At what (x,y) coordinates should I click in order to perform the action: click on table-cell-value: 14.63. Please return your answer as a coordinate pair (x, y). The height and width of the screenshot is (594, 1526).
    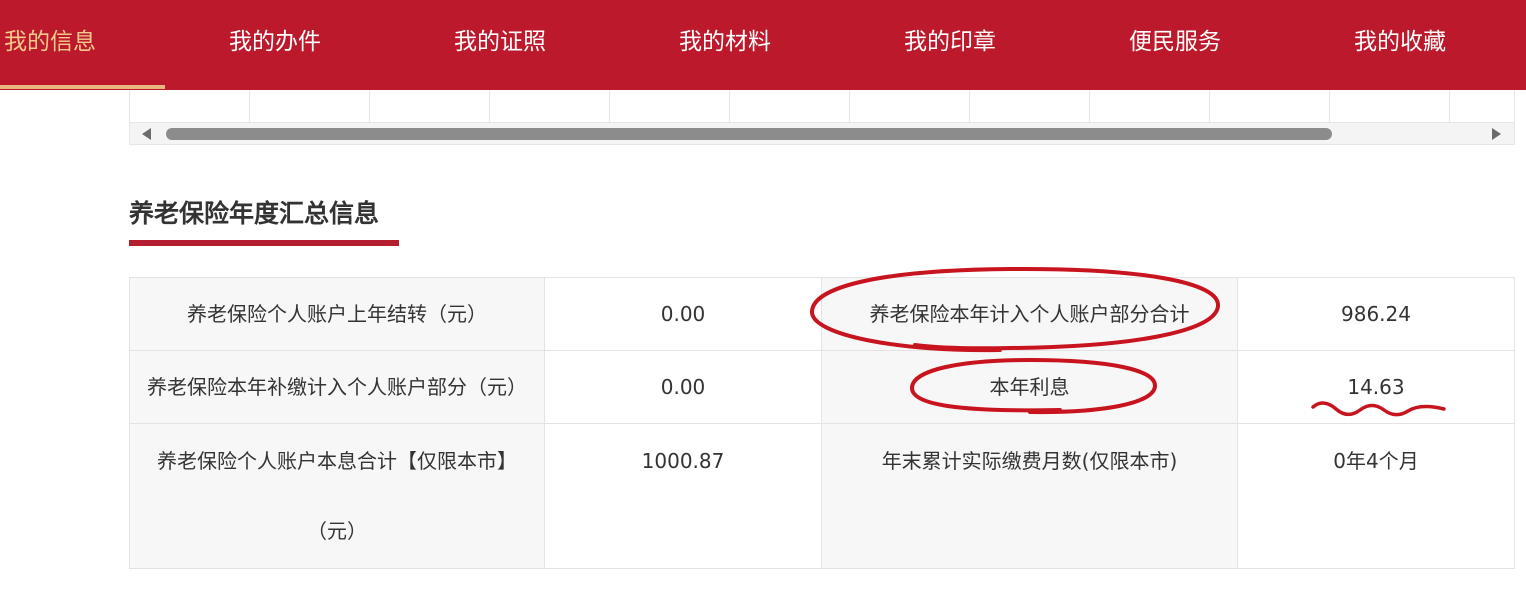
    Looking at the image, I should click on (1376, 387).